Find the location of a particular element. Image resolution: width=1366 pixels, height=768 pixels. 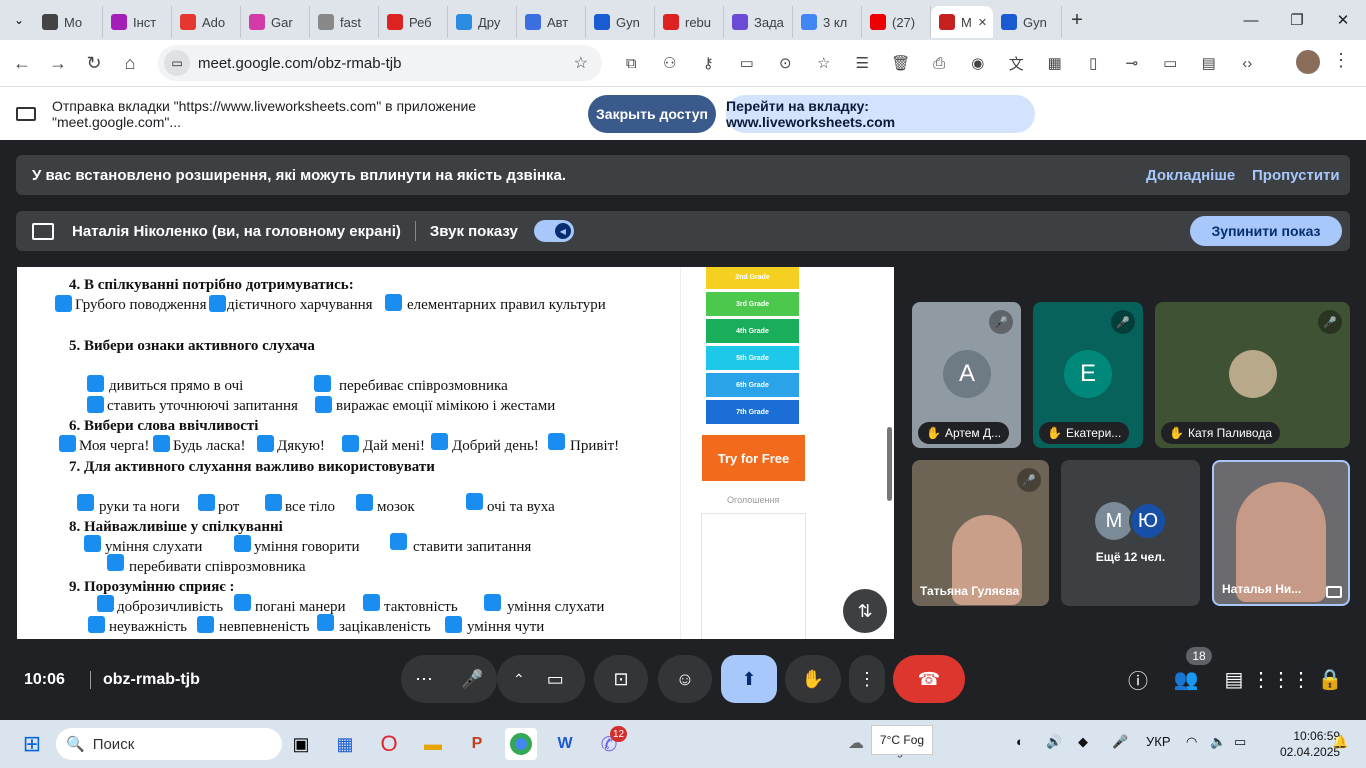

microphone-icon: 🎤 is located at coordinates (472, 679).